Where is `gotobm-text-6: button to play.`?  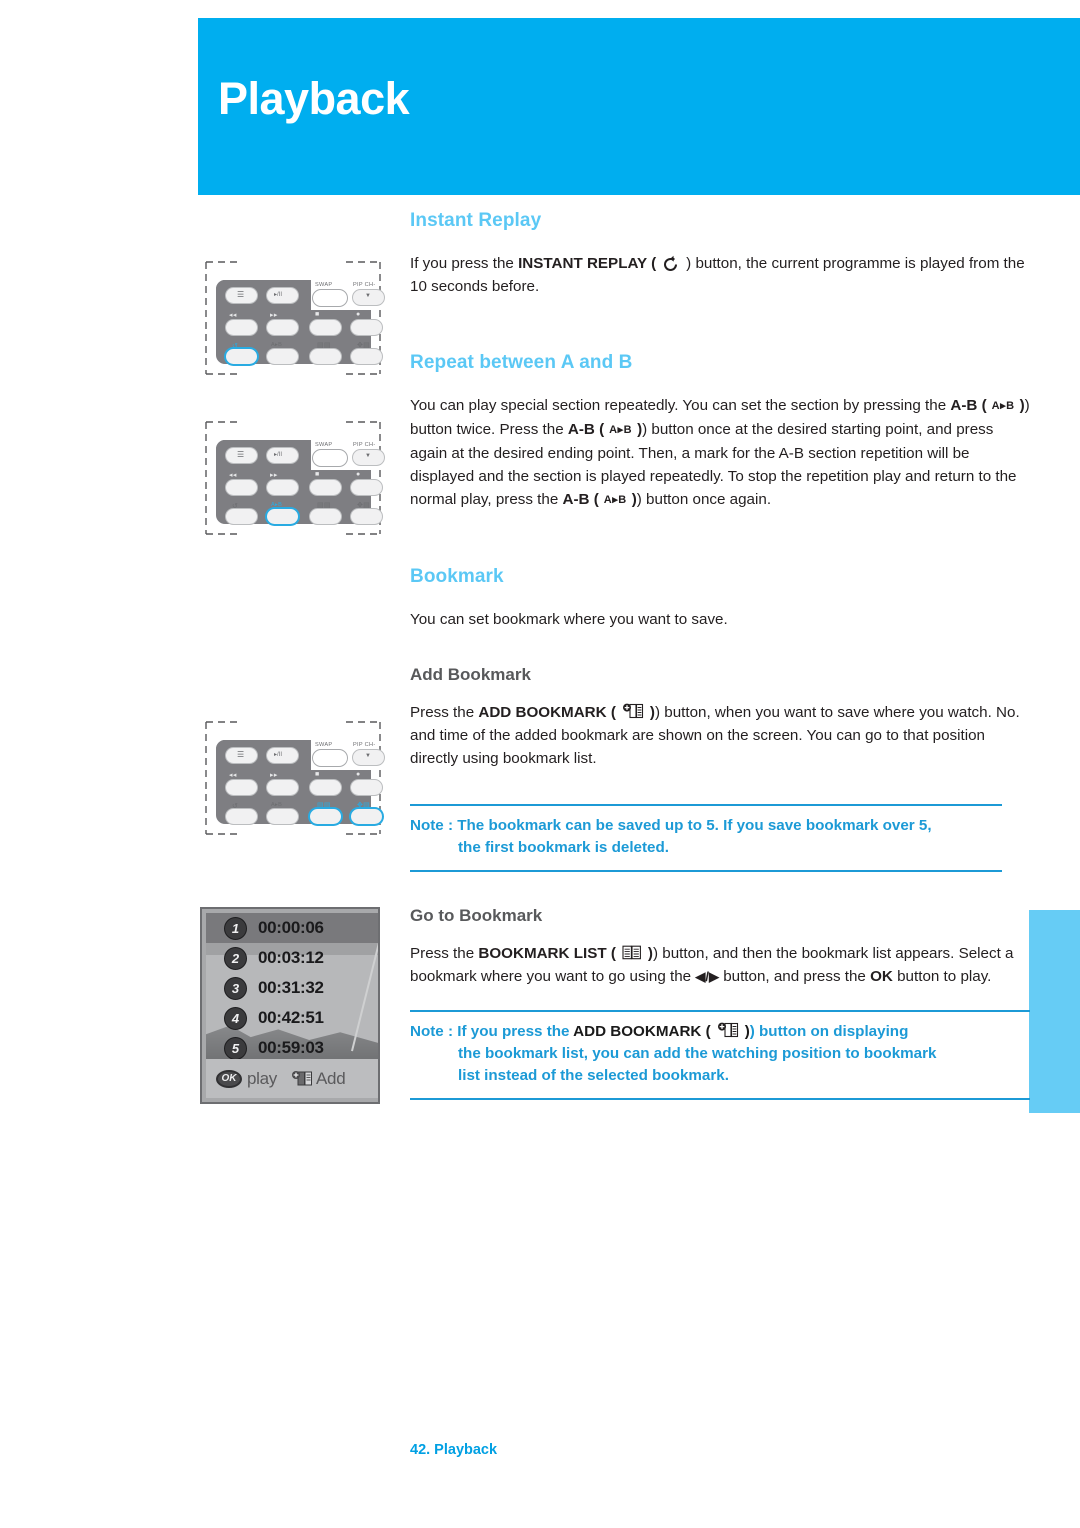 gotobm-text-6: button to play. is located at coordinates (942, 976).